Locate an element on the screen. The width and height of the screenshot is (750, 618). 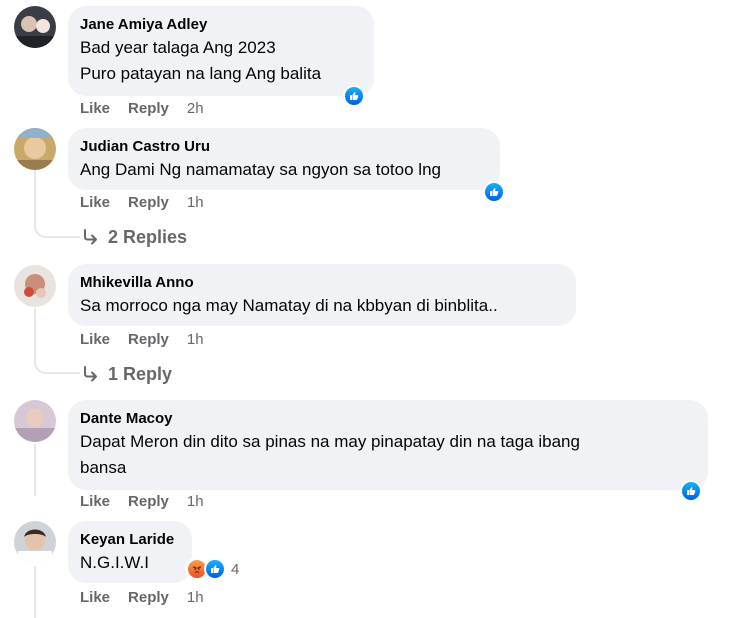
replies-count: 1 Reply is located at coordinates (140, 374).